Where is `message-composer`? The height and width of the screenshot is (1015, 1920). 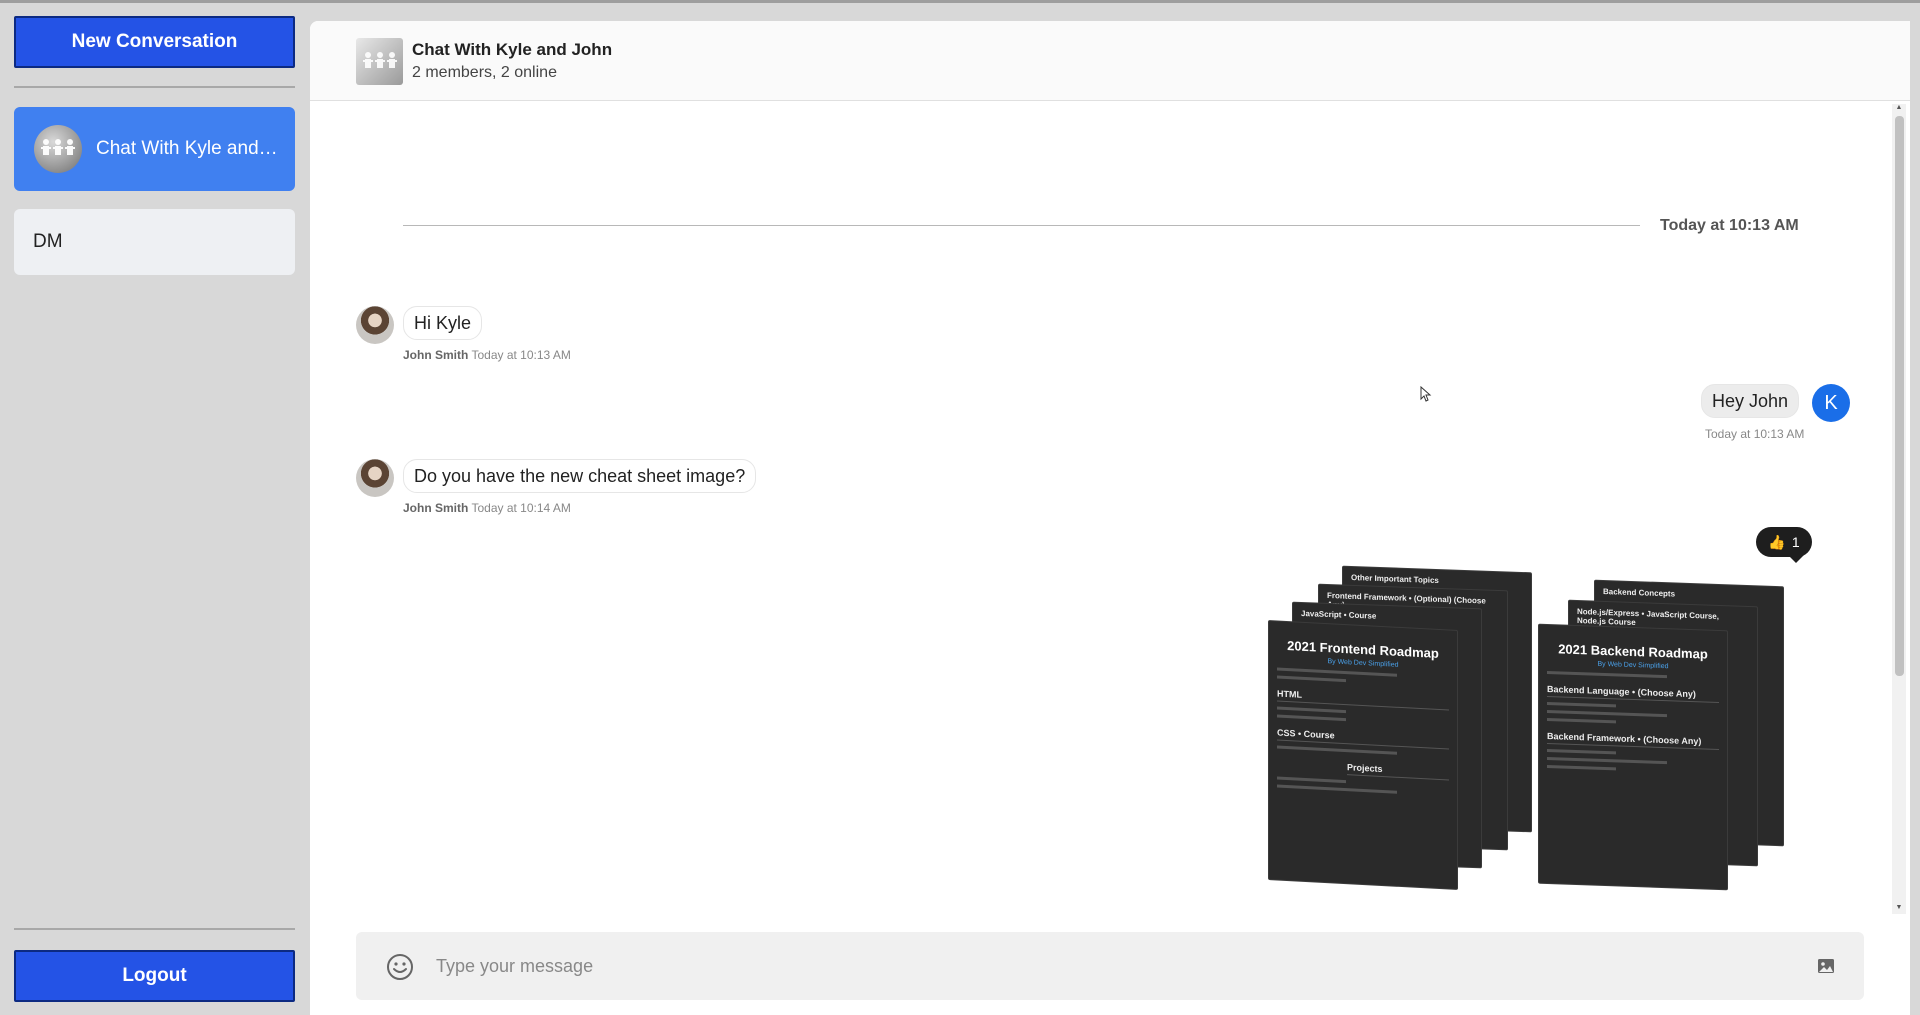
message-composer is located at coordinates (1110, 966).